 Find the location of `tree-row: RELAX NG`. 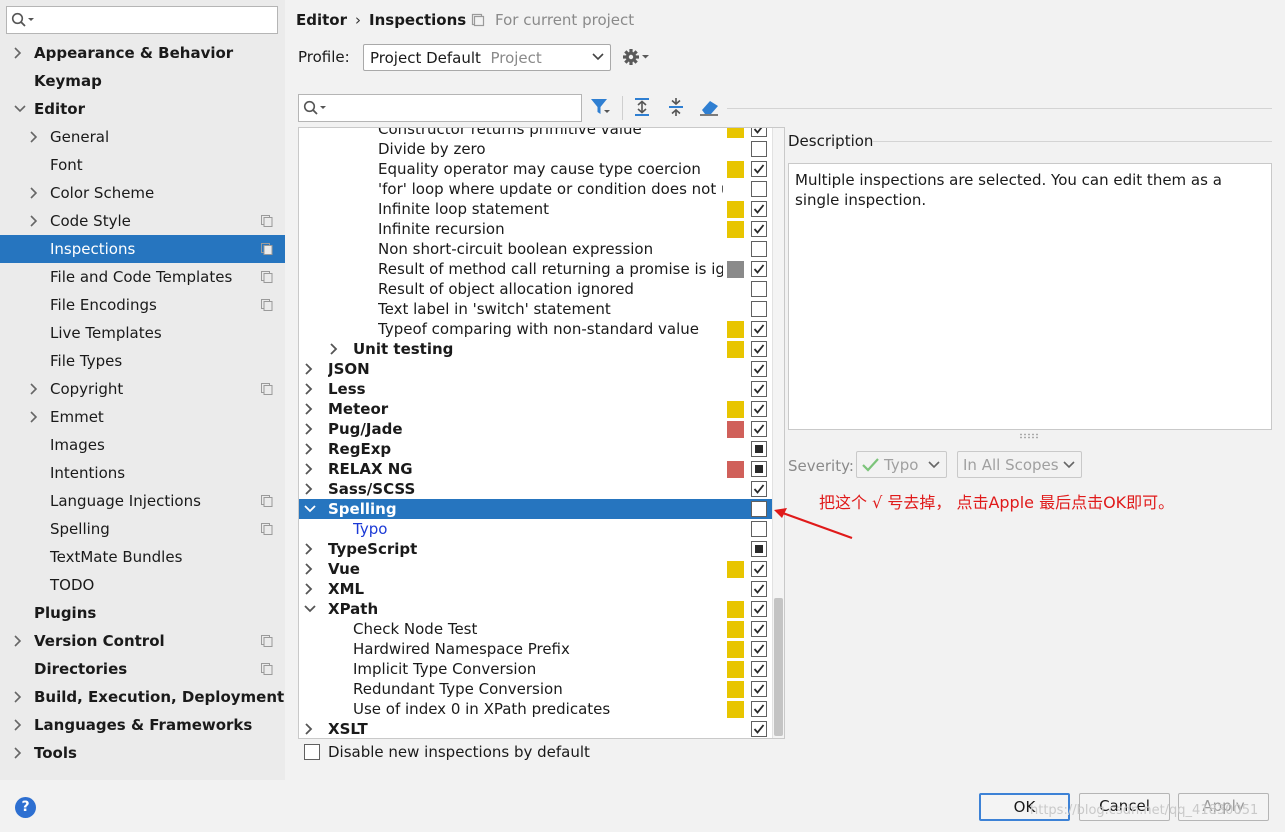

tree-row: RELAX NG is located at coordinates (535, 469).